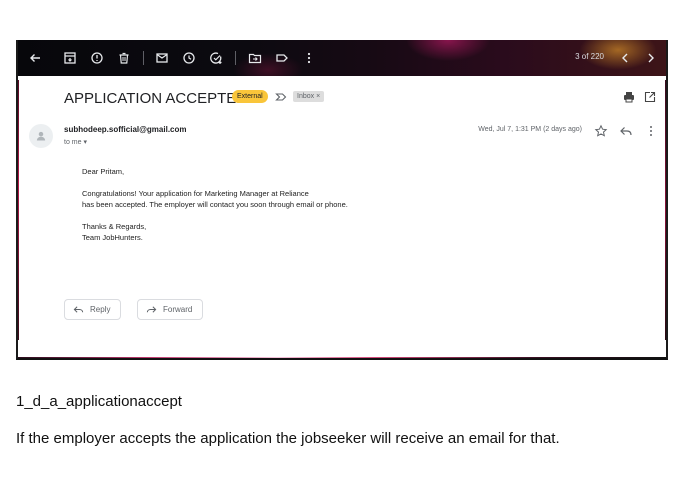  What do you see at coordinates (97, 58) in the screenshot?
I see `report-spam-icon` at bounding box center [97, 58].